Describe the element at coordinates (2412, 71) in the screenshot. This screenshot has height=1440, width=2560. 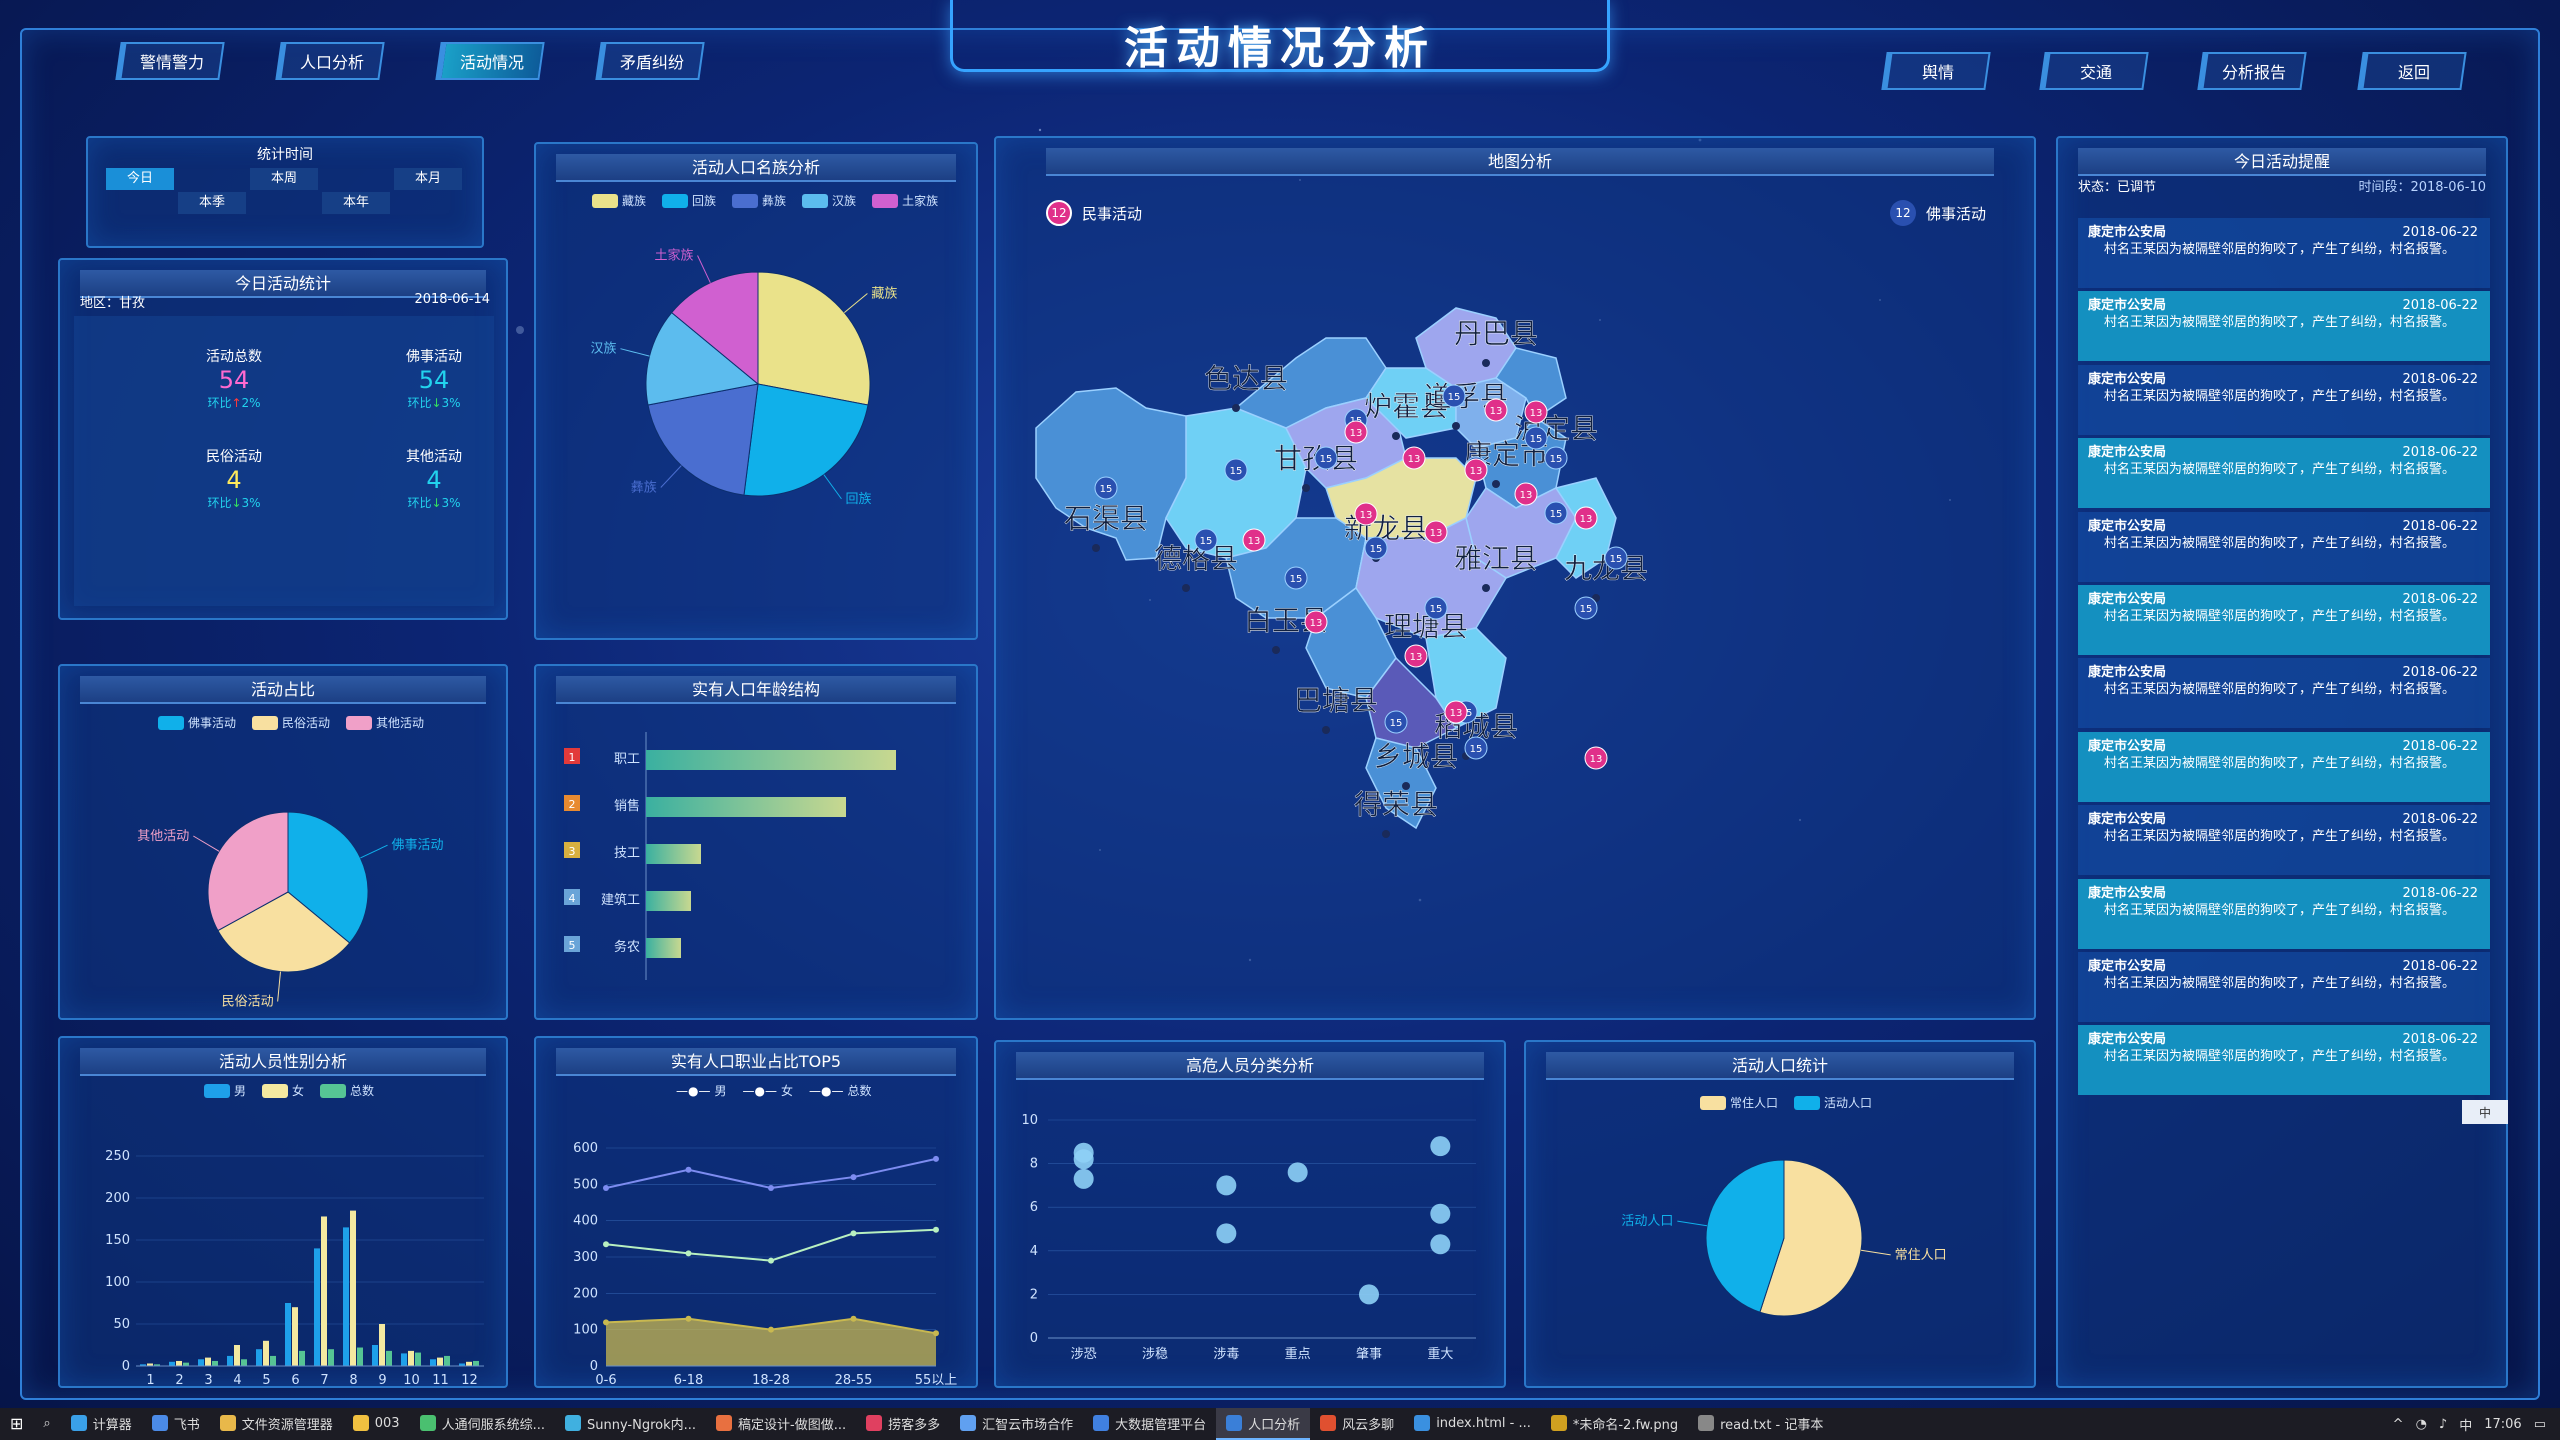
I see `nav-tab-back: 返回` at that location.